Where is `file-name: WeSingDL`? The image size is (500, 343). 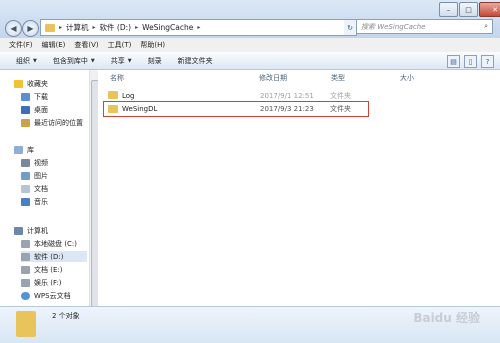
file-name: WeSingDL is located at coordinates (140, 109).